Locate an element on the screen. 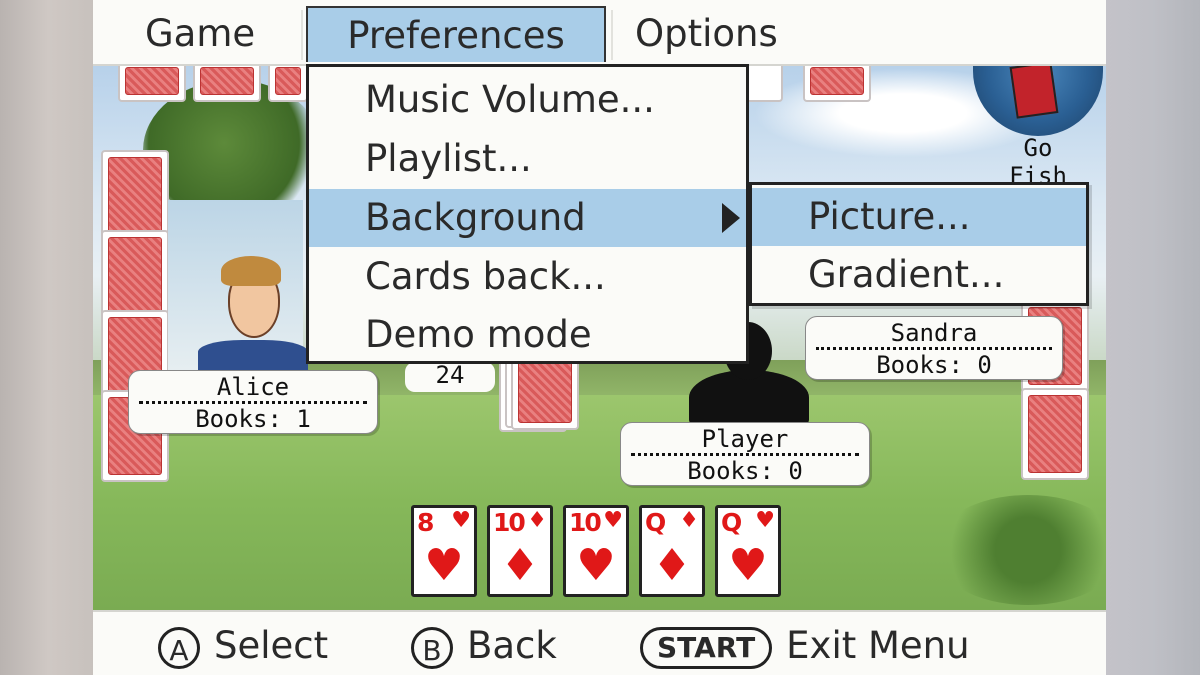  sandra-name: Sandra is located at coordinates (934, 335).